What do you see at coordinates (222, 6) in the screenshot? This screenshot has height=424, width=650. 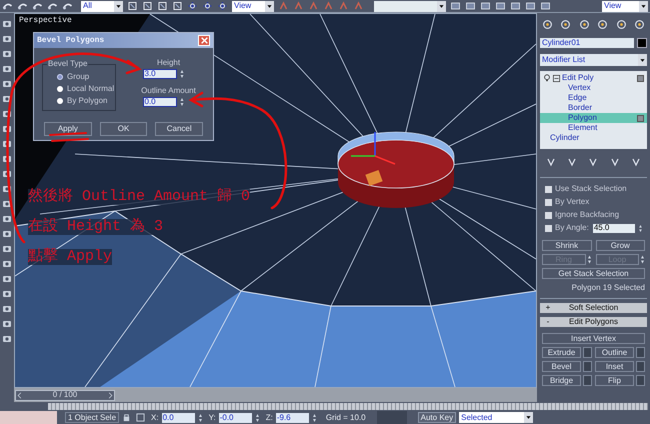 I see `scale-icon` at bounding box center [222, 6].